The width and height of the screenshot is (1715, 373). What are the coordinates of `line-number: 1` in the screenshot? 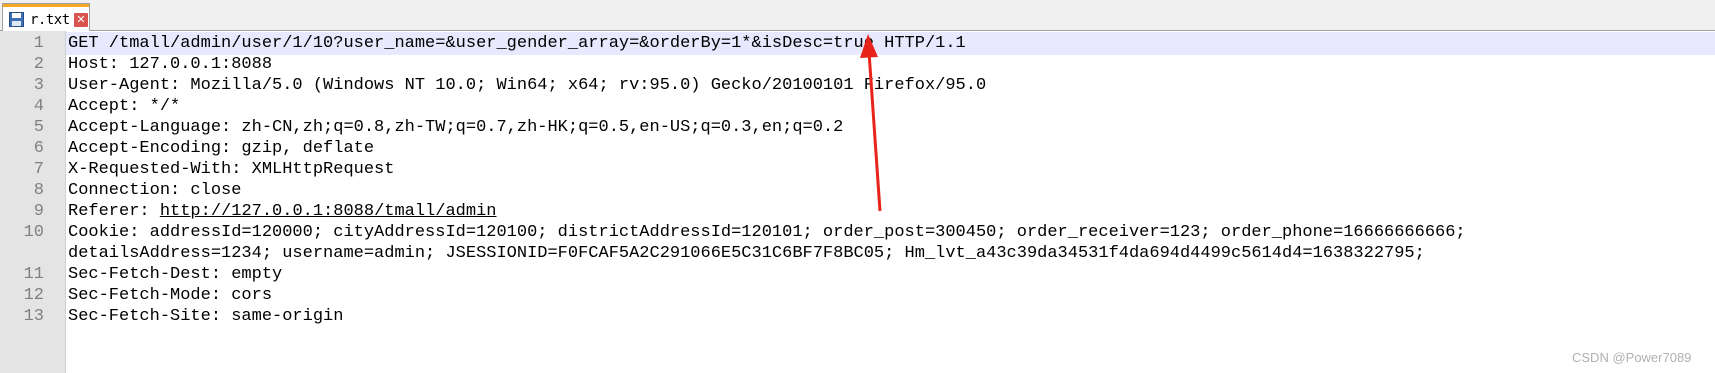 It's located at (38, 43).